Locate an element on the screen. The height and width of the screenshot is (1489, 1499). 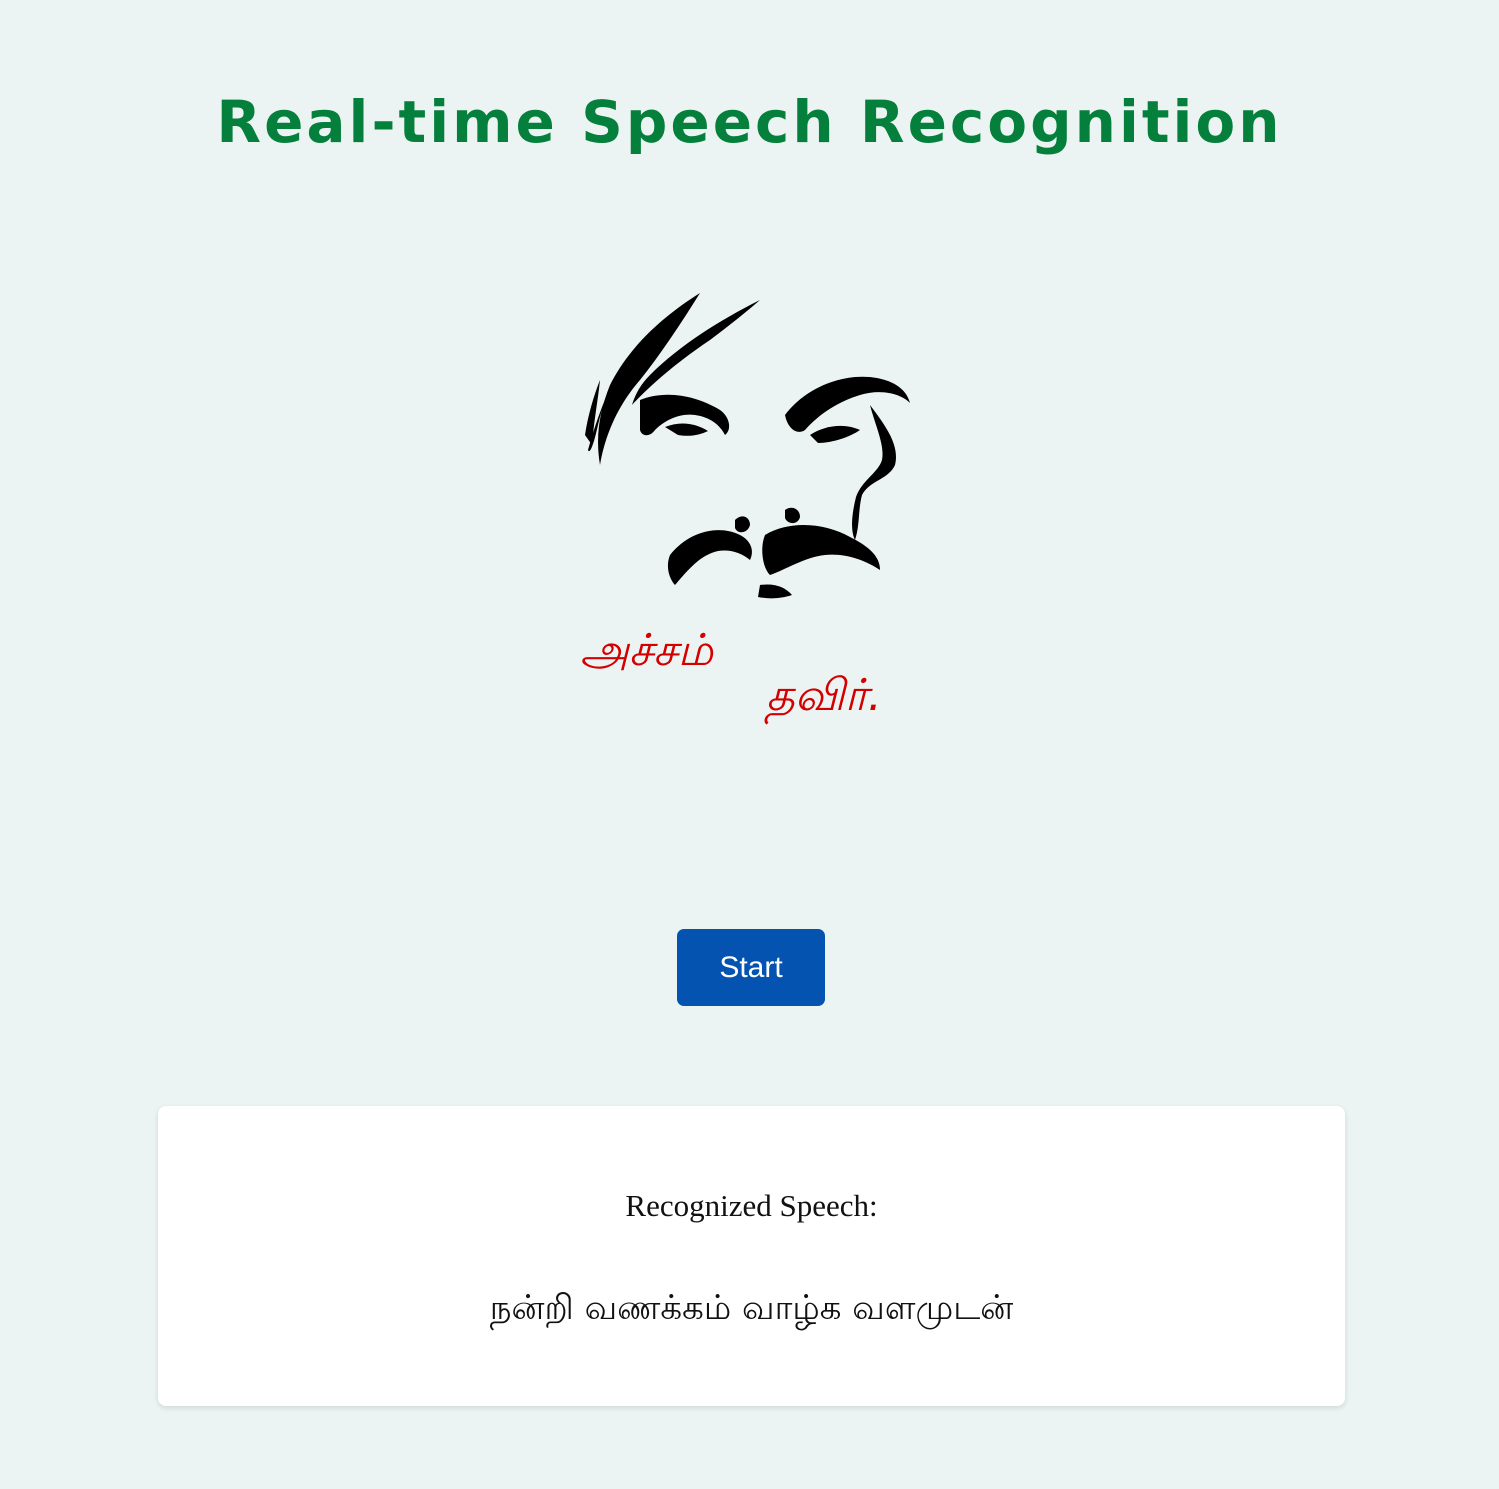
start-button: Start is located at coordinates (751, 967).